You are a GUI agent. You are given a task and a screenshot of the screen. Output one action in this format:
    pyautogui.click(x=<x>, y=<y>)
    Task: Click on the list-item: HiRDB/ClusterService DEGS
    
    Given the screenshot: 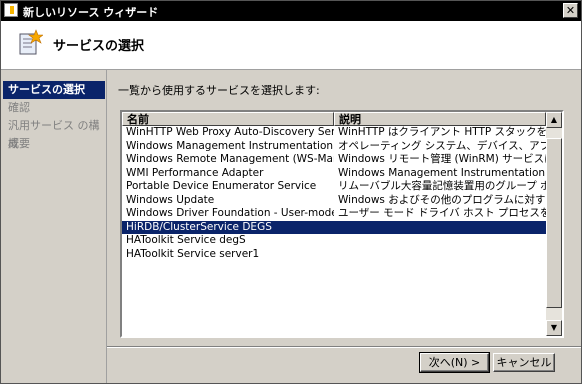 What is the action you would take?
    pyautogui.click(x=334, y=227)
    